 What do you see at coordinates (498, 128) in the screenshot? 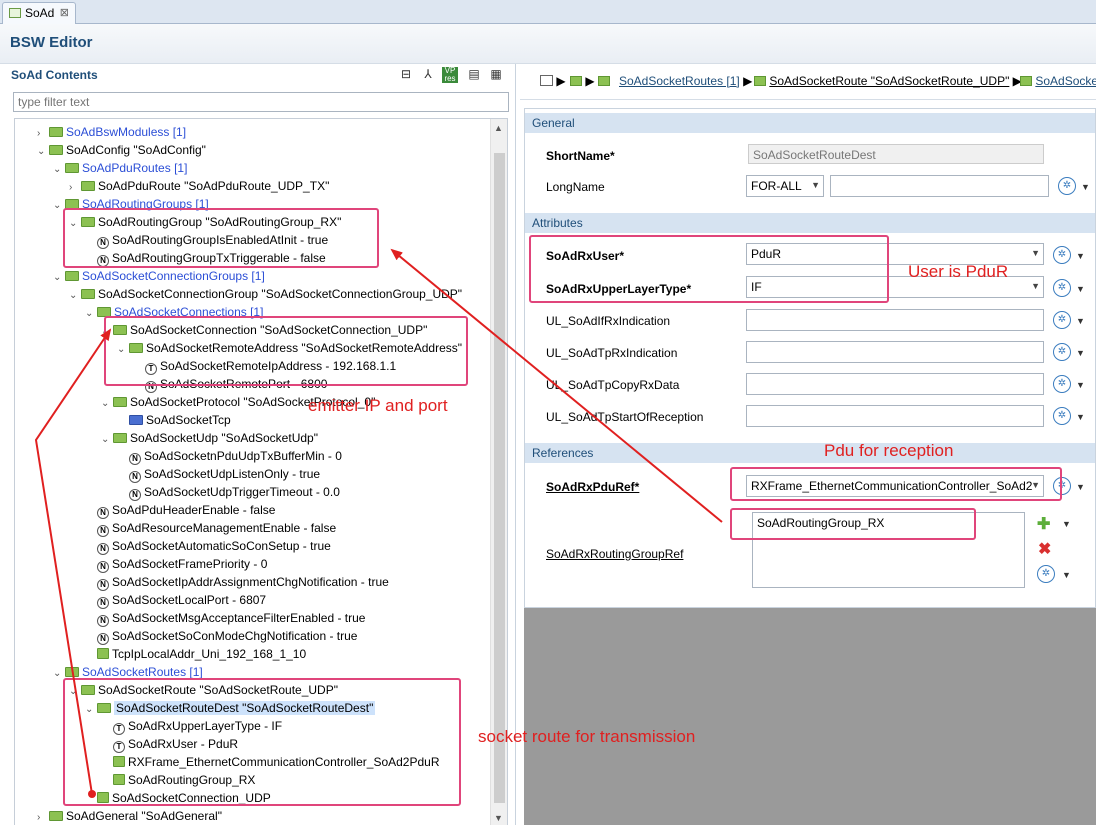
I see `scroll-up-icon: ▲` at bounding box center [498, 128].